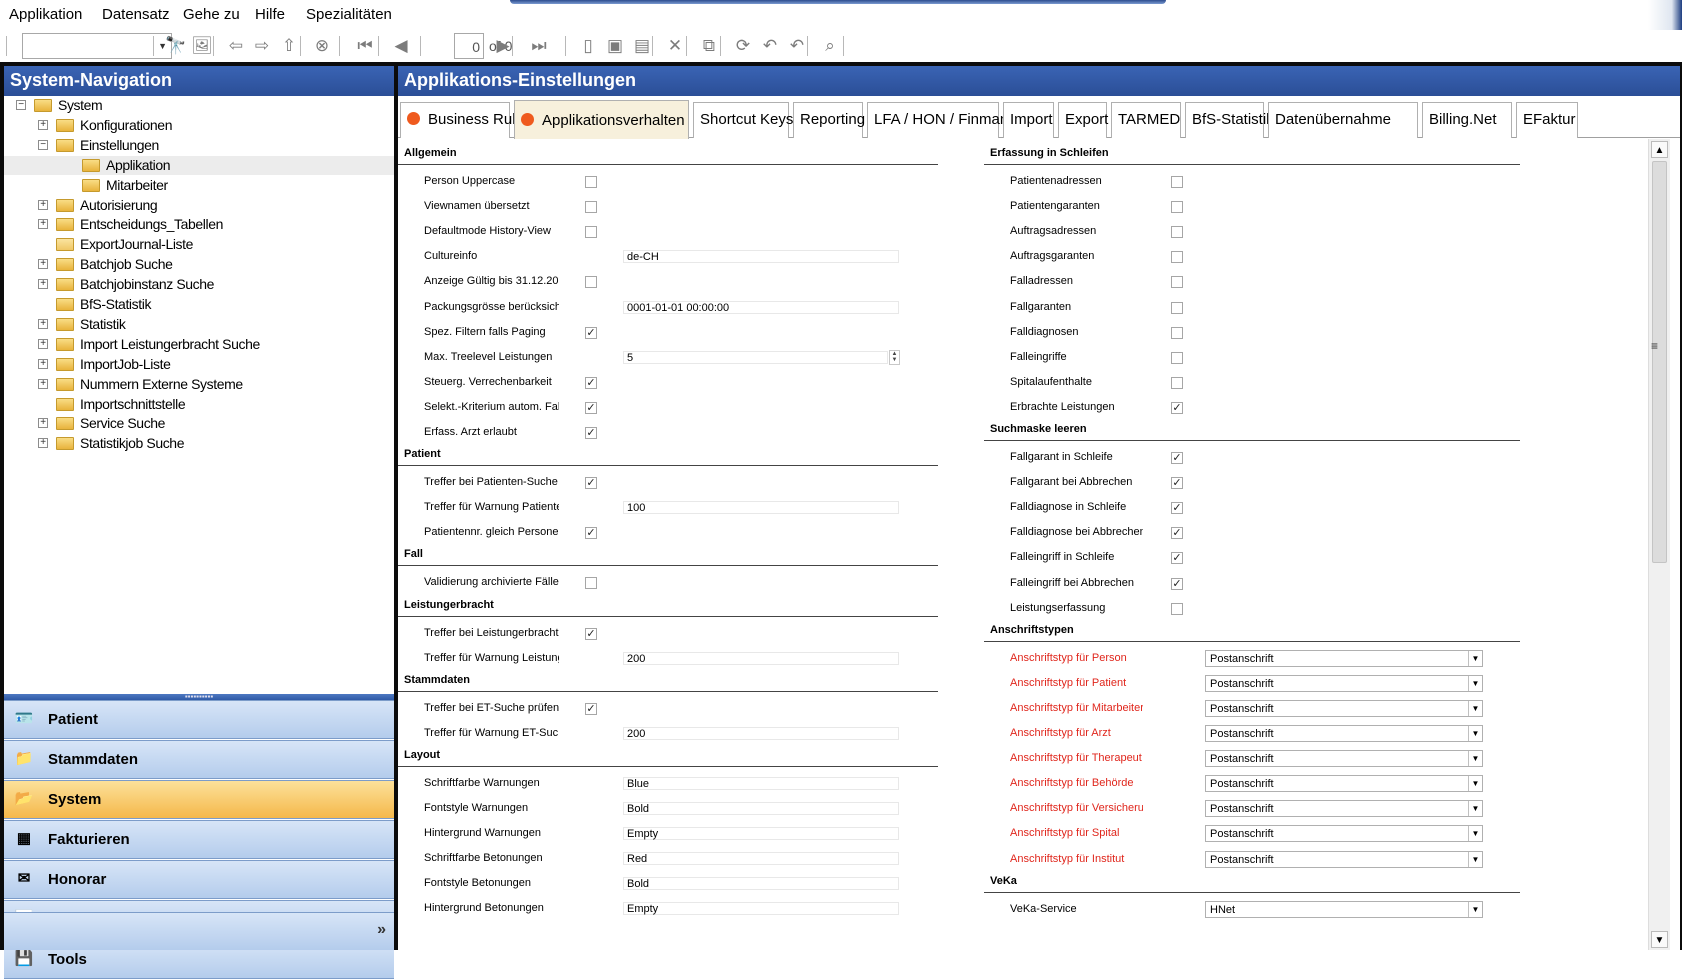 The image size is (1682, 979). What do you see at coordinates (591, 232) in the screenshot?
I see `defaultmode-history-view-checkbox` at bounding box center [591, 232].